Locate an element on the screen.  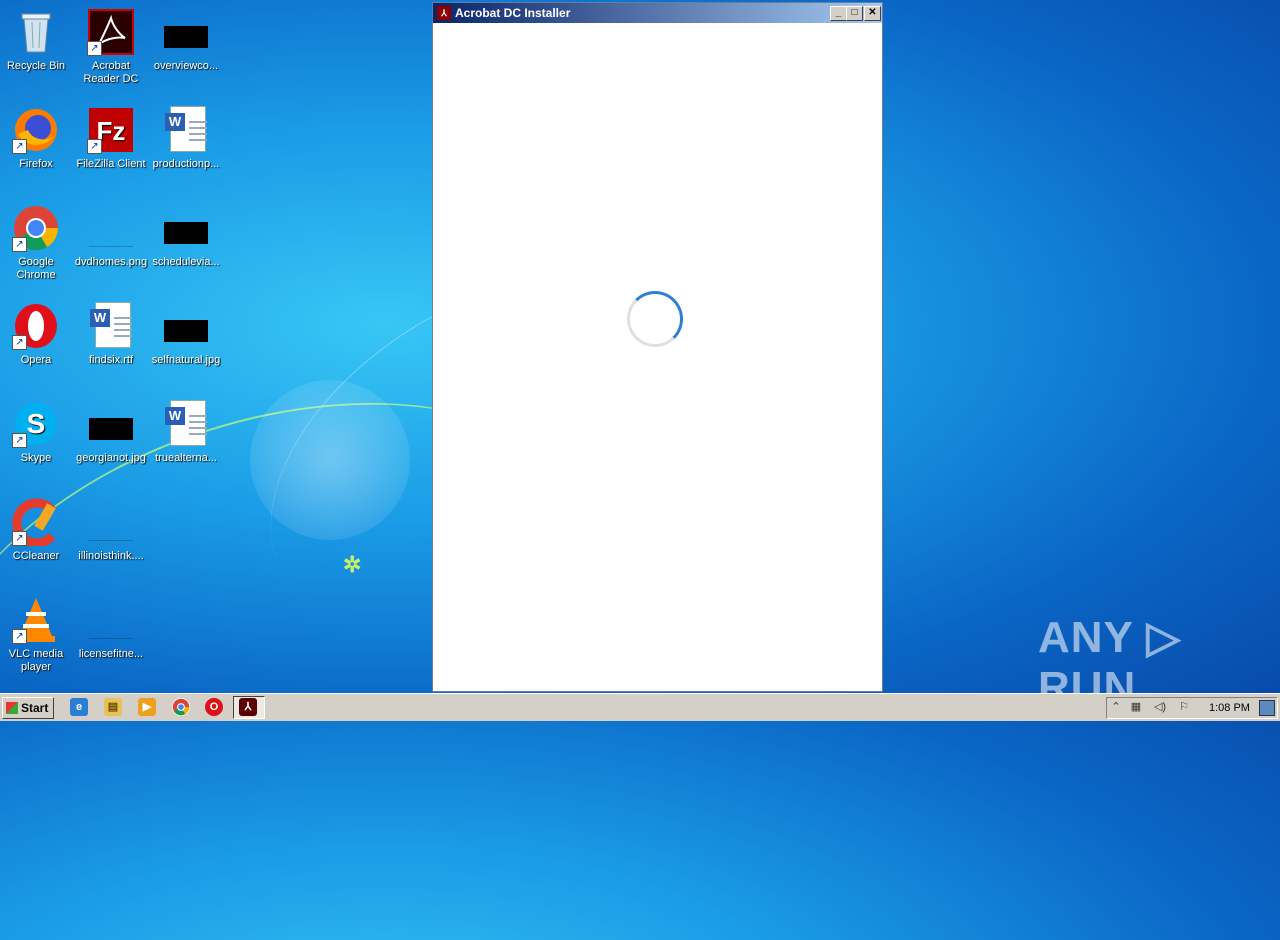
svg-text: S is located at coordinates (36, 423).